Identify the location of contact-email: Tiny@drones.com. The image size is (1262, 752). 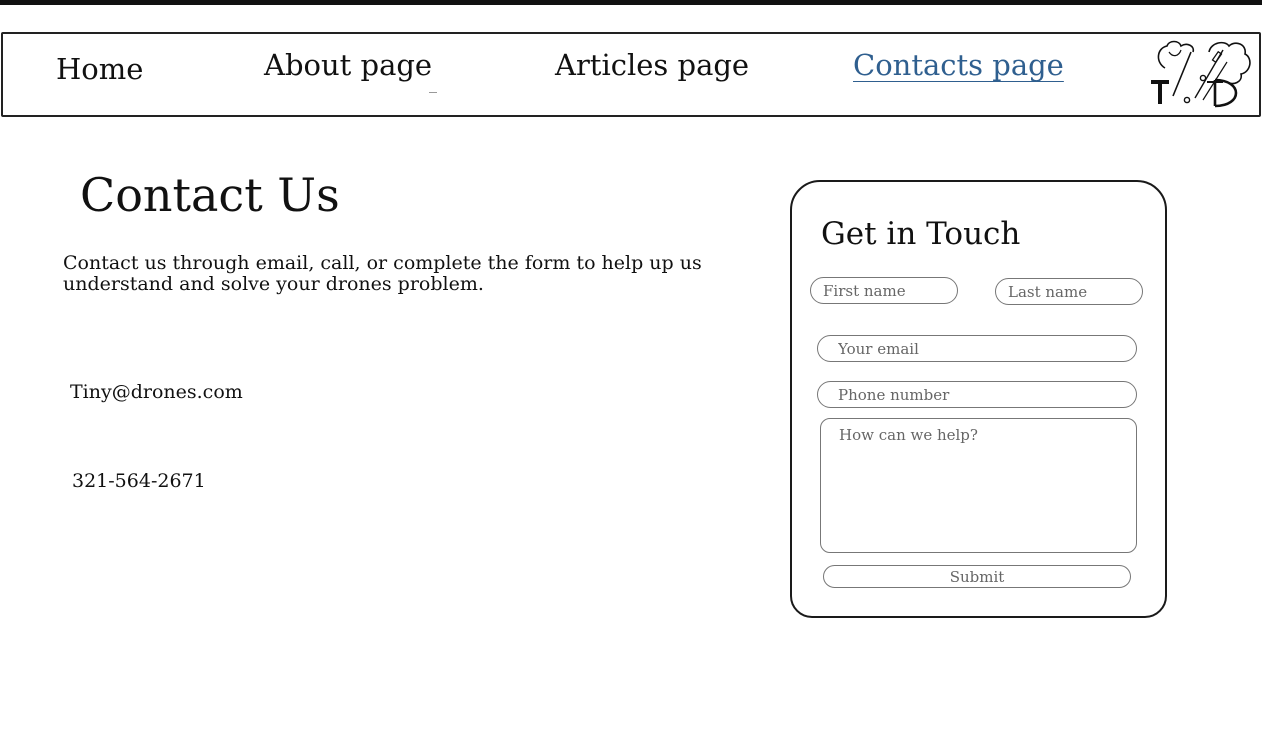
(156, 392).